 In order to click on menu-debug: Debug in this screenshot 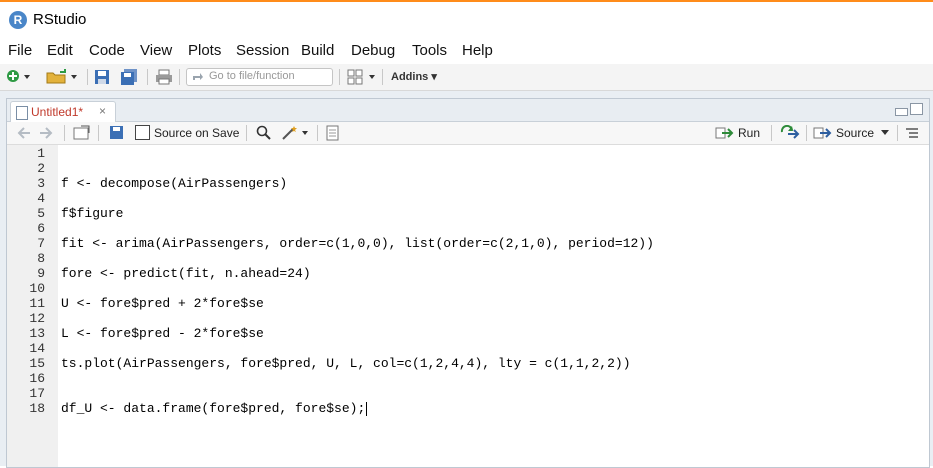, I will do `click(373, 50)`.